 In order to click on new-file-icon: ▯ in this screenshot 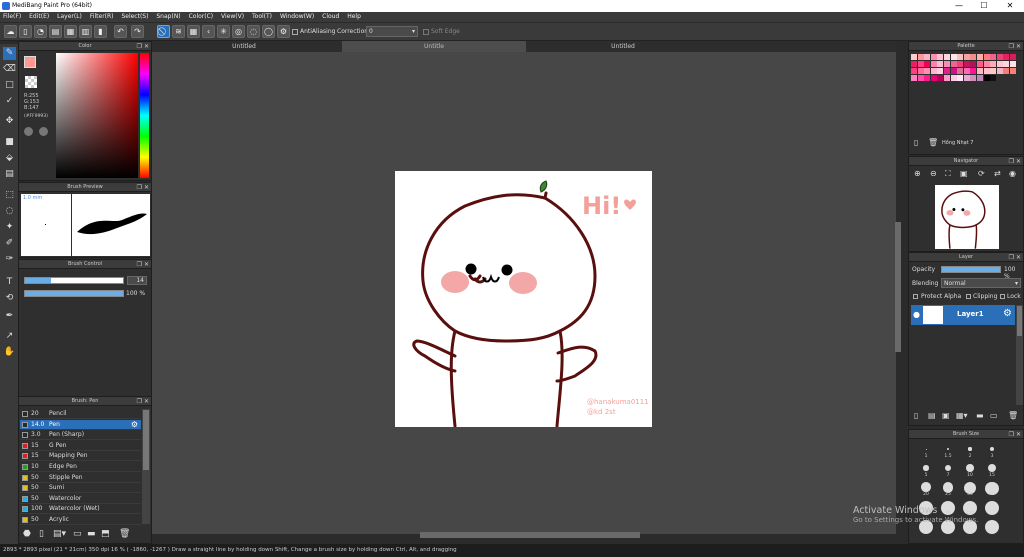, I will do `click(25, 31)`.